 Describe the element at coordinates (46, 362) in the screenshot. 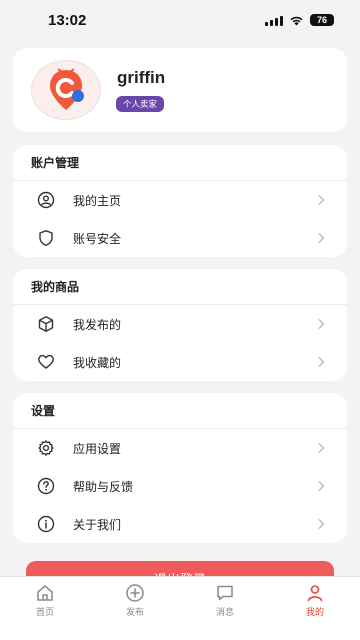

I see `heart-icon` at that location.